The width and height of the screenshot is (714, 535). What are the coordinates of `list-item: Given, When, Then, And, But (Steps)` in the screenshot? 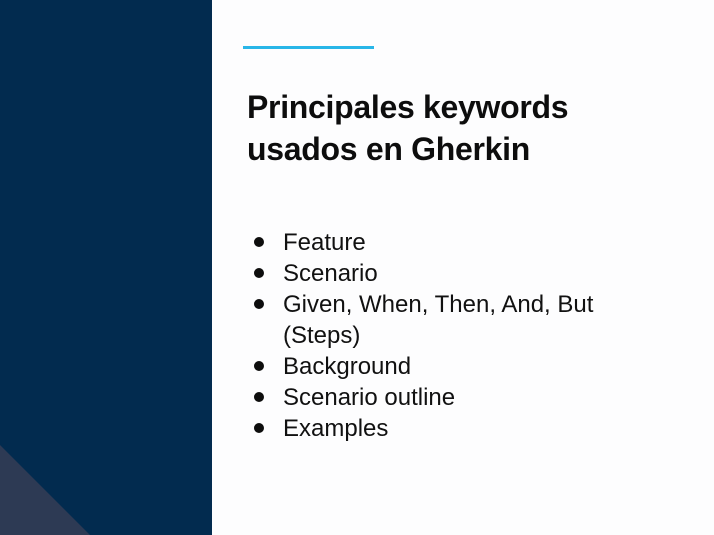 It's located at (458, 320).